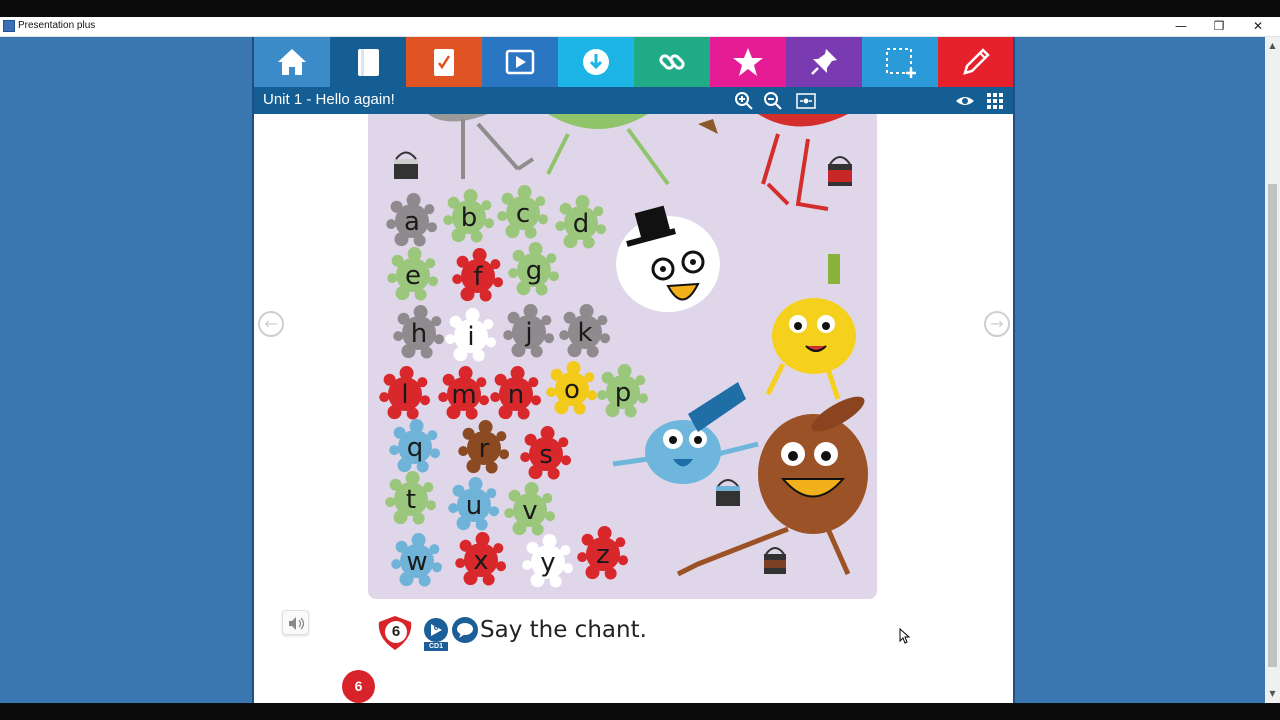 The image size is (1280, 720). What do you see at coordinates (516, 395) in the screenshot?
I see `alphabet-letter-n: n` at bounding box center [516, 395].